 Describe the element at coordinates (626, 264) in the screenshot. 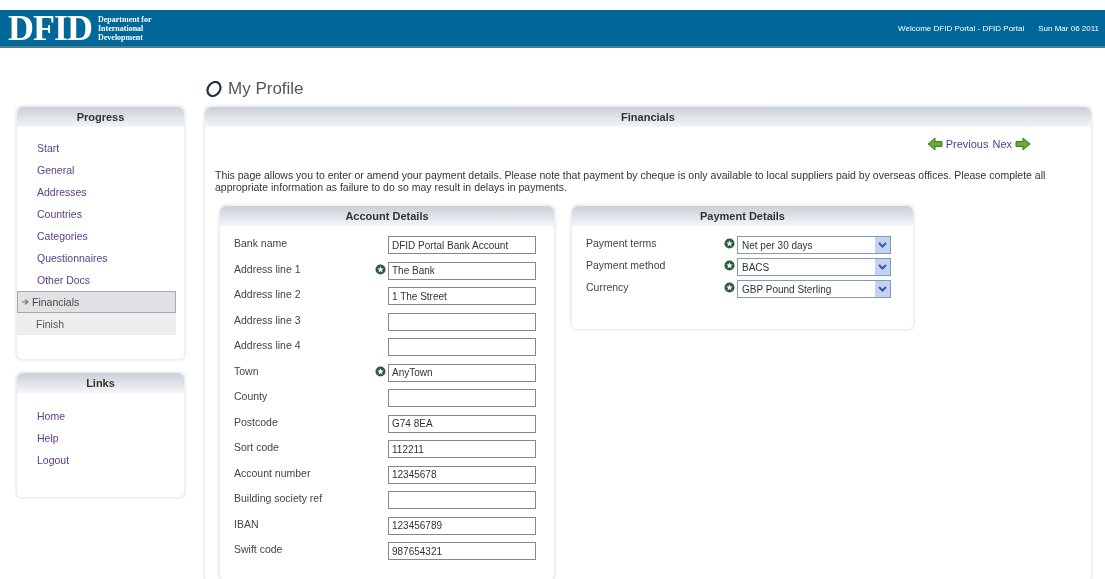

I see `field-label: Payment method` at that location.